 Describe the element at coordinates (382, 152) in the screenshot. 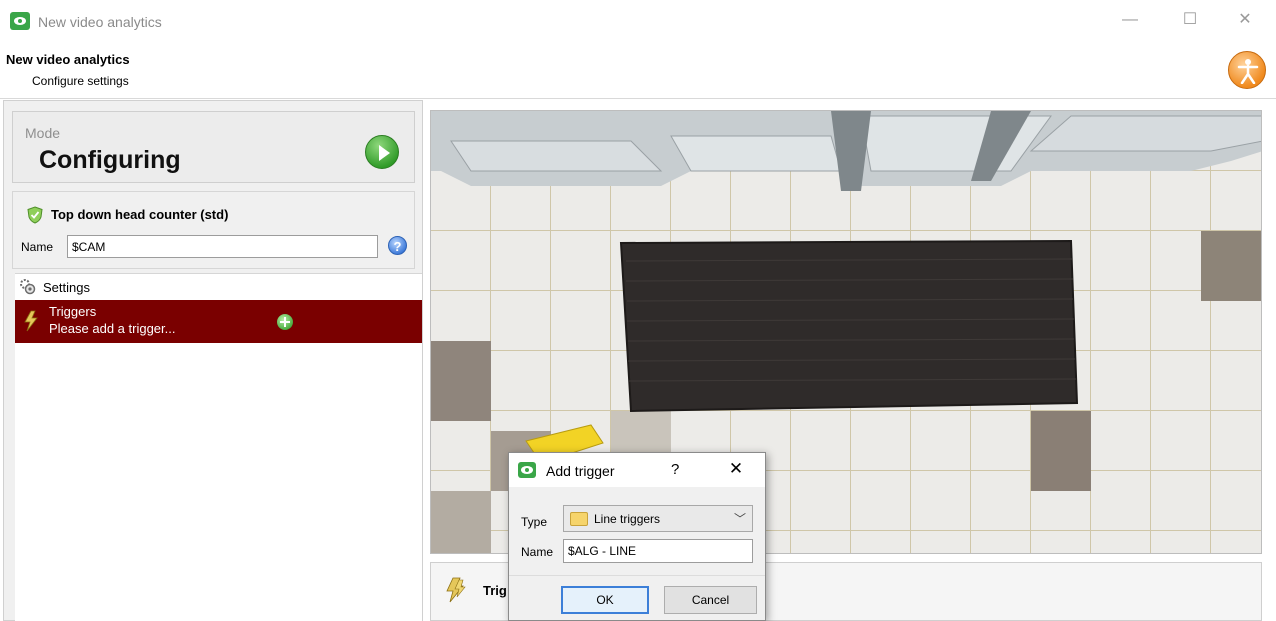

I see `play-button` at that location.